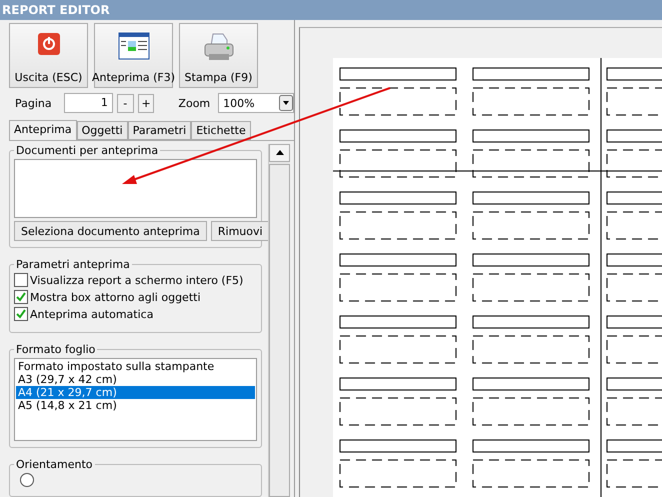  What do you see at coordinates (137, 280) in the screenshot?
I see `checkbox-label: Visualizza report a schermo intero (F5)` at bounding box center [137, 280].